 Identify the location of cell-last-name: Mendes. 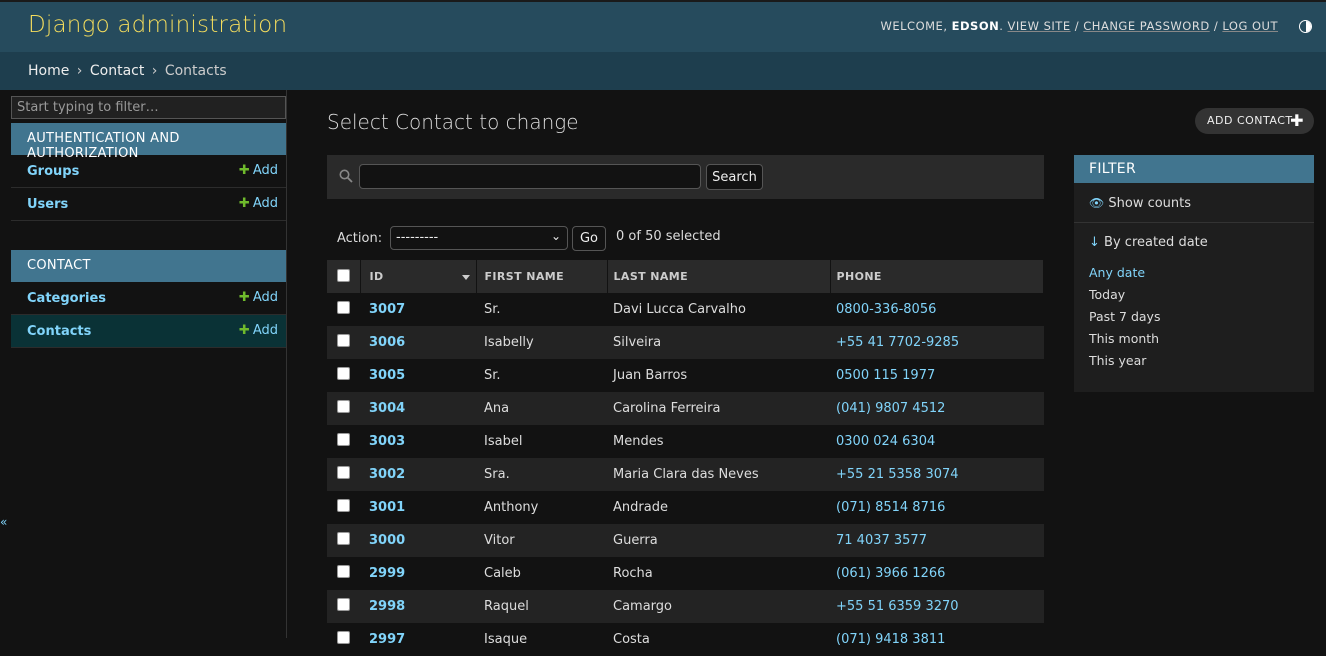
(638, 441).